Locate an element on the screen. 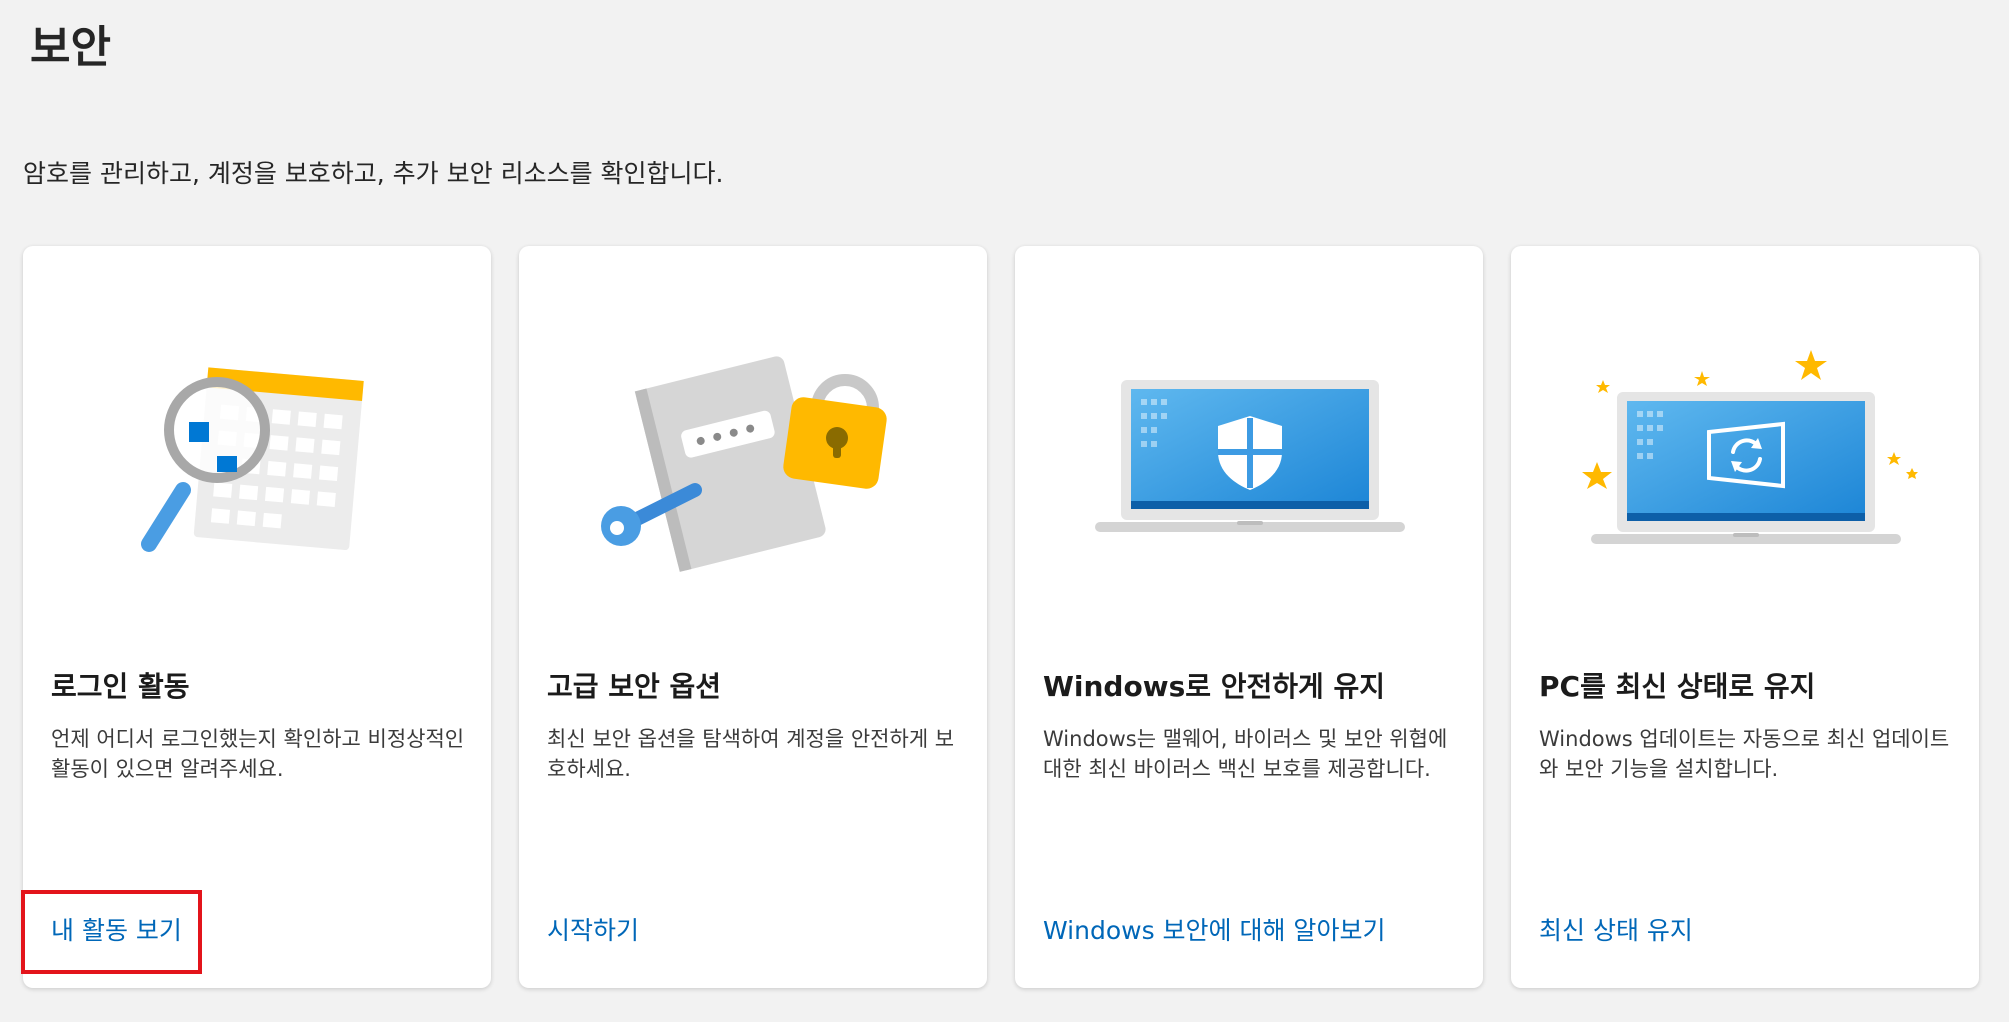 The image size is (2009, 1022). page-title: 보안 is located at coordinates (70, 47).